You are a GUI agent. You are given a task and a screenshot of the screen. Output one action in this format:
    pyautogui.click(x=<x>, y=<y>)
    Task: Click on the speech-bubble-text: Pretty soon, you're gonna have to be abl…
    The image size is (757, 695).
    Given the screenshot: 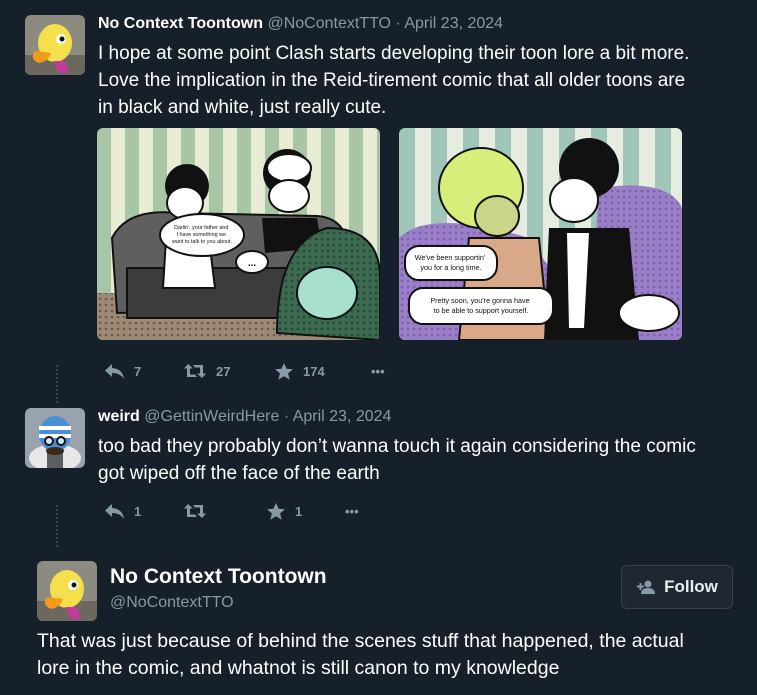 What is the action you would take?
    pyautogui.click(x=480, y=305)
    